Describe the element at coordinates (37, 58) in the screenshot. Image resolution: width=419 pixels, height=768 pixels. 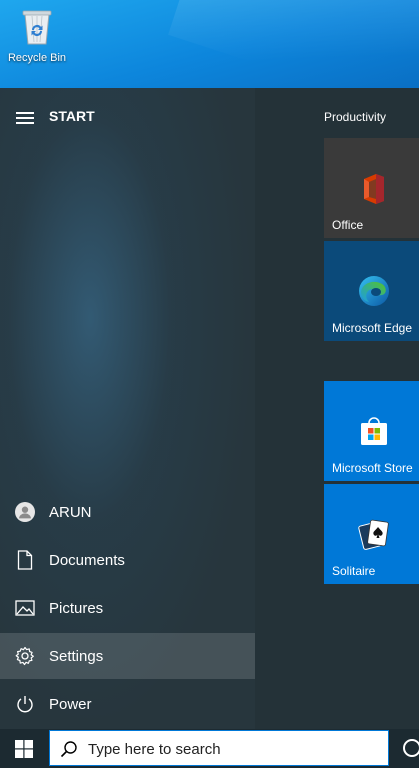
I see `desktop-icon-label: Recycle Bin` at that location.